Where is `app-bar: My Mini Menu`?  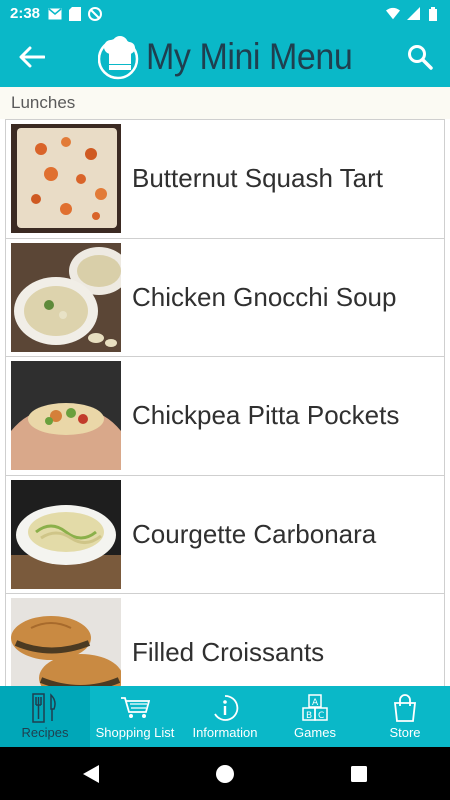 app-bar: My Mini Menu is located at coordinates (225, 57).